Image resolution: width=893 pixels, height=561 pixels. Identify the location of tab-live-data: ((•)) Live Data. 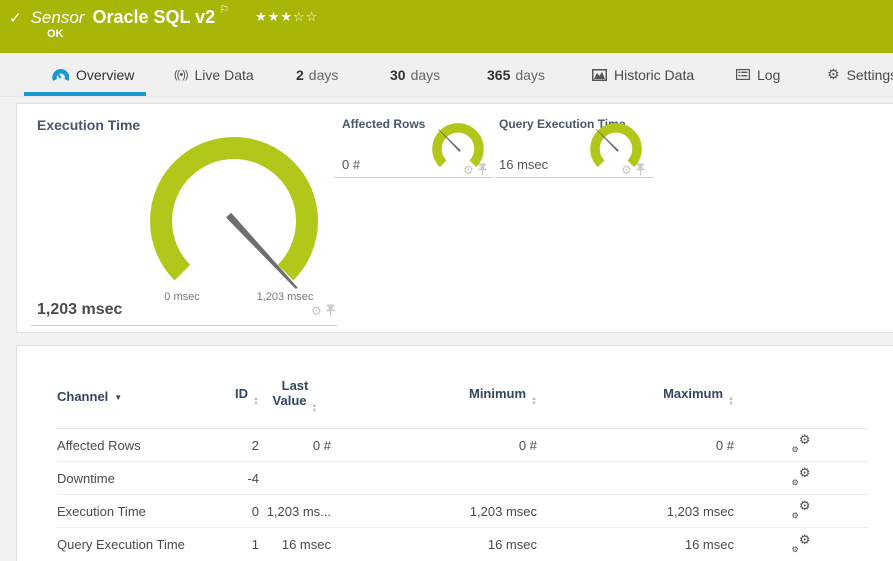
(214, 74).